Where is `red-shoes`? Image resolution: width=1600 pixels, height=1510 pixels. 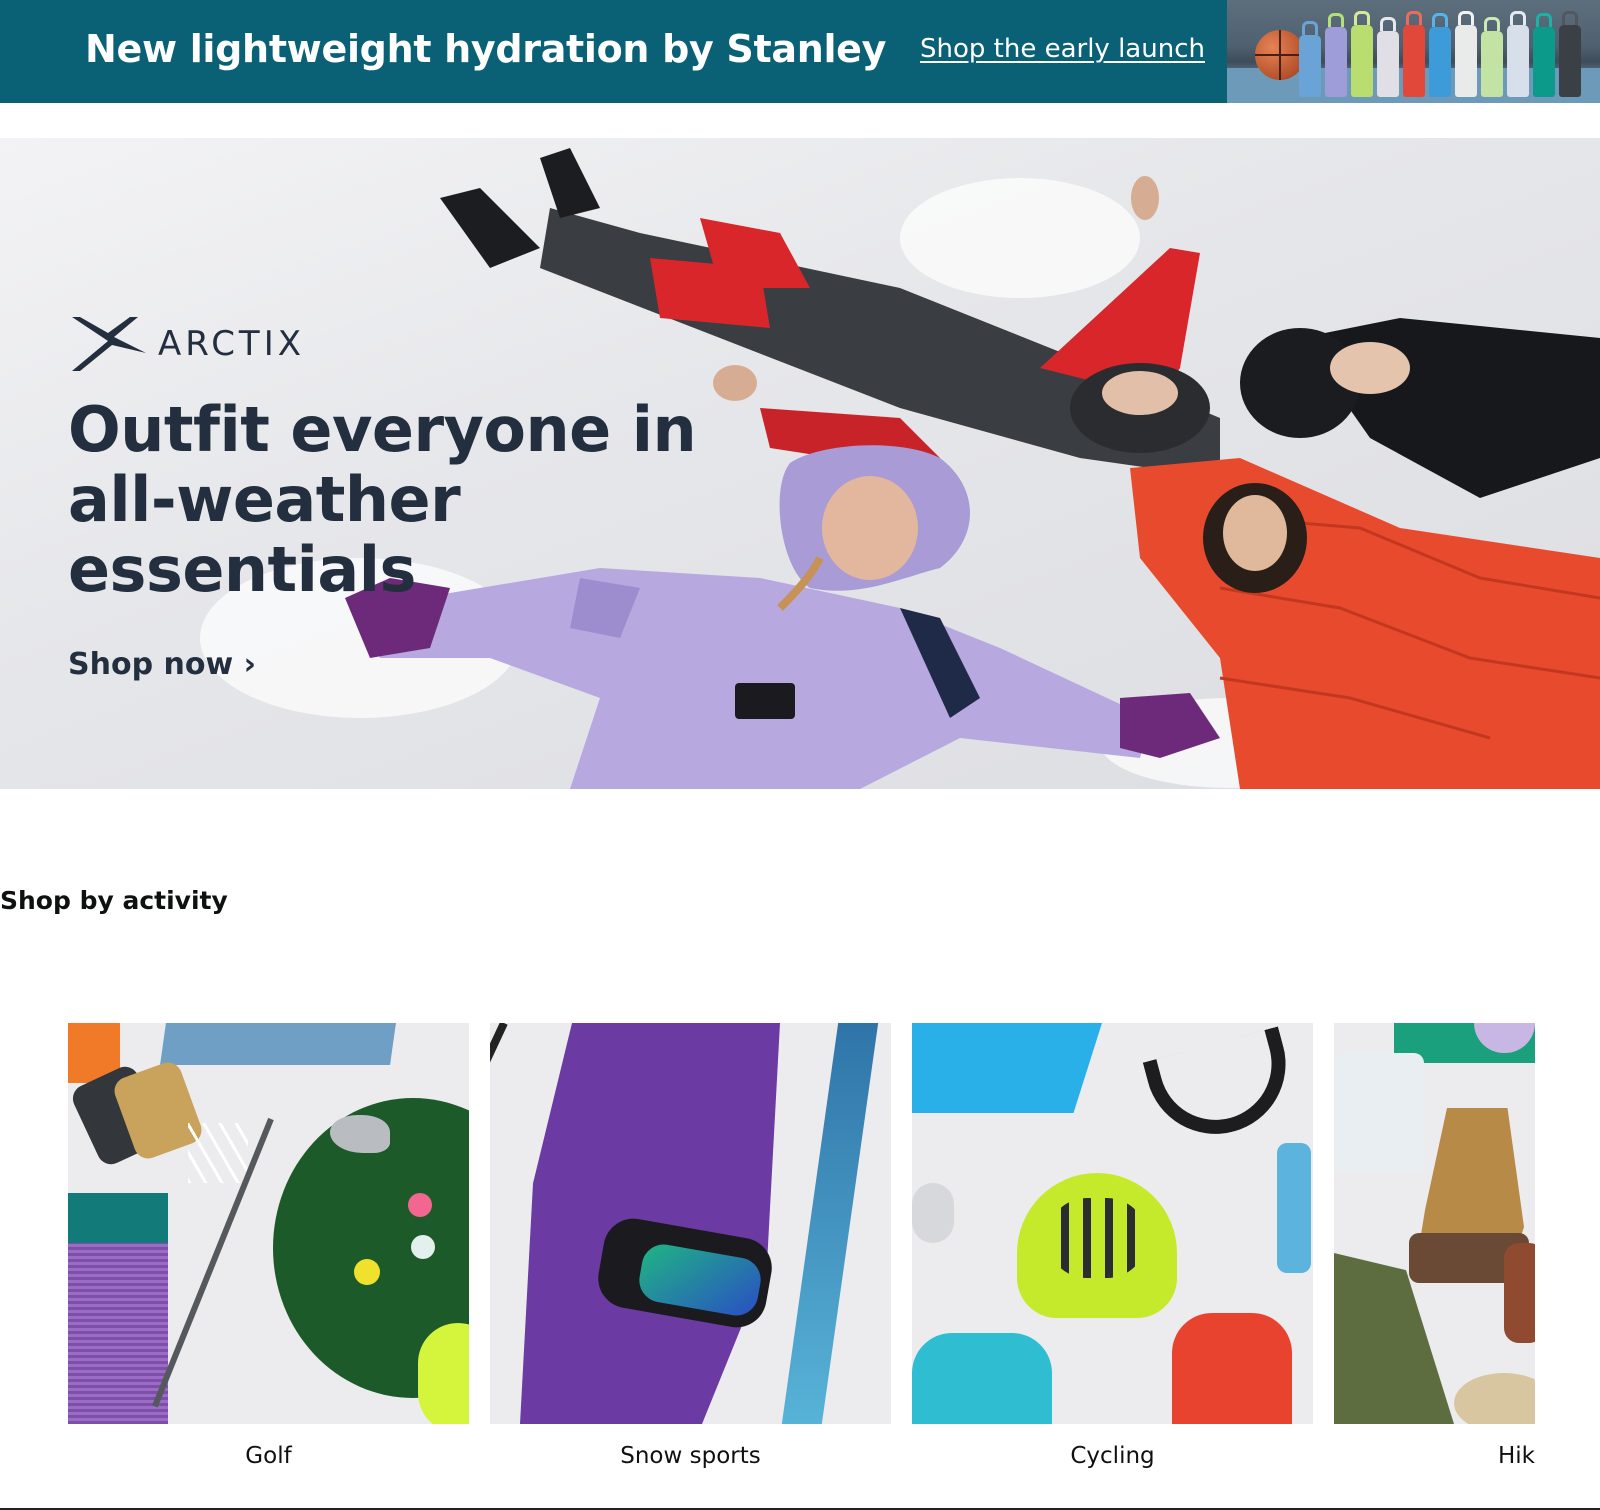
red-shoes is located at coordinates (1232, 1368).